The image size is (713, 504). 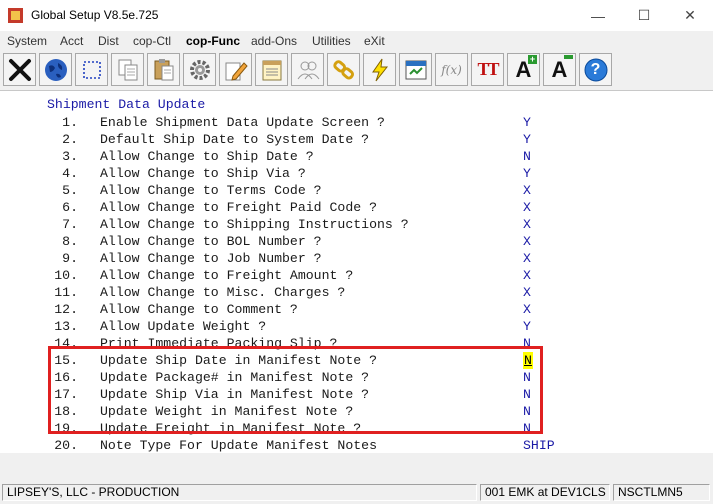 I want to click on setting-row: 2. Default Ship Date to System Date ? Y, so click(x=356, y=139).